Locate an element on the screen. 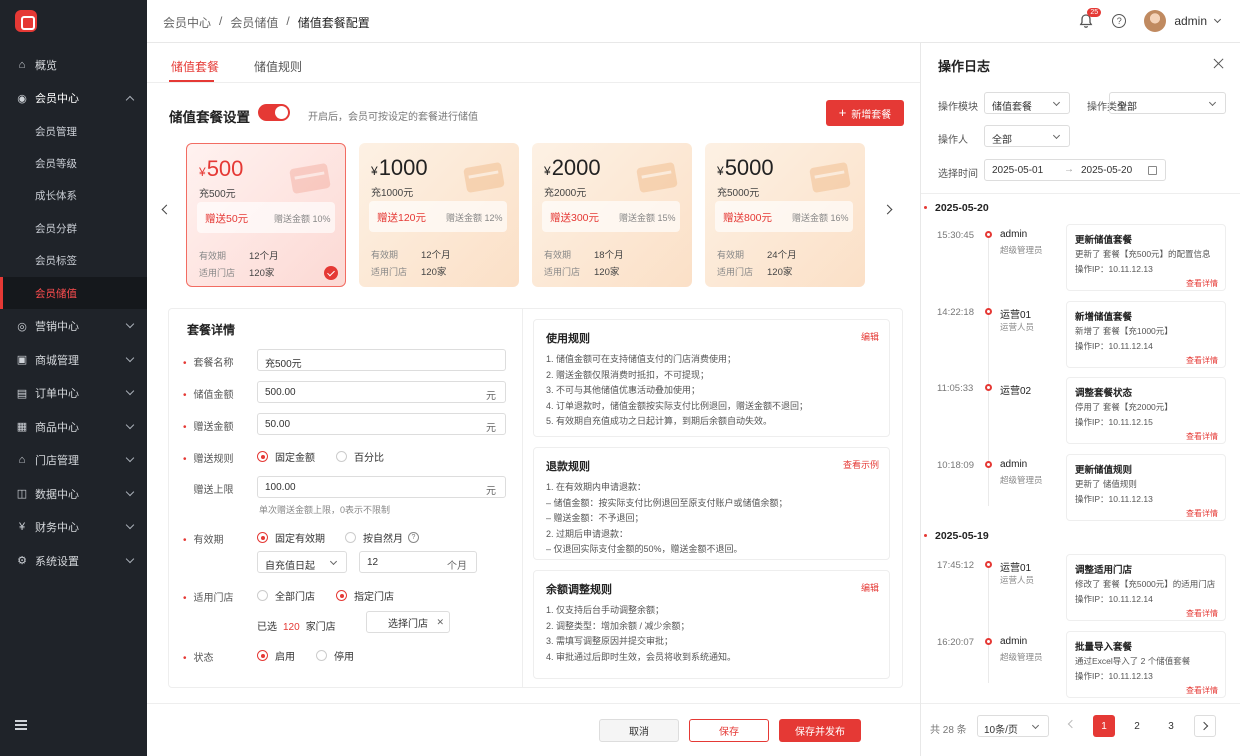 Image resolution: width=1240 pixels, height=756 pixels. log-ip: 操作IP：10.11.12.14 is located at coordinates (1114, 345).